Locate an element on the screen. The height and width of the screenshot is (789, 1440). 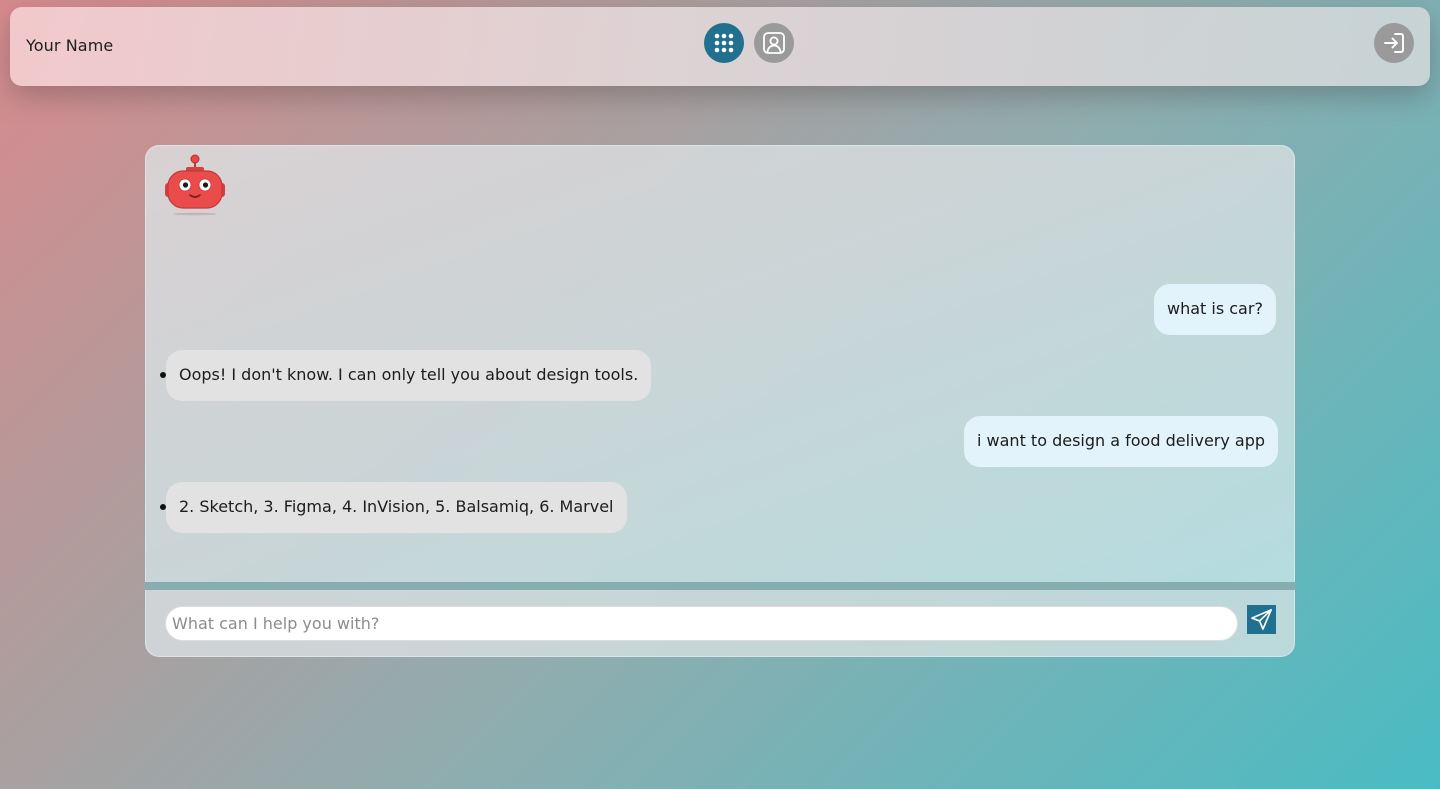
sign-in-arrow-icon is located at coordinates (1394, 43).